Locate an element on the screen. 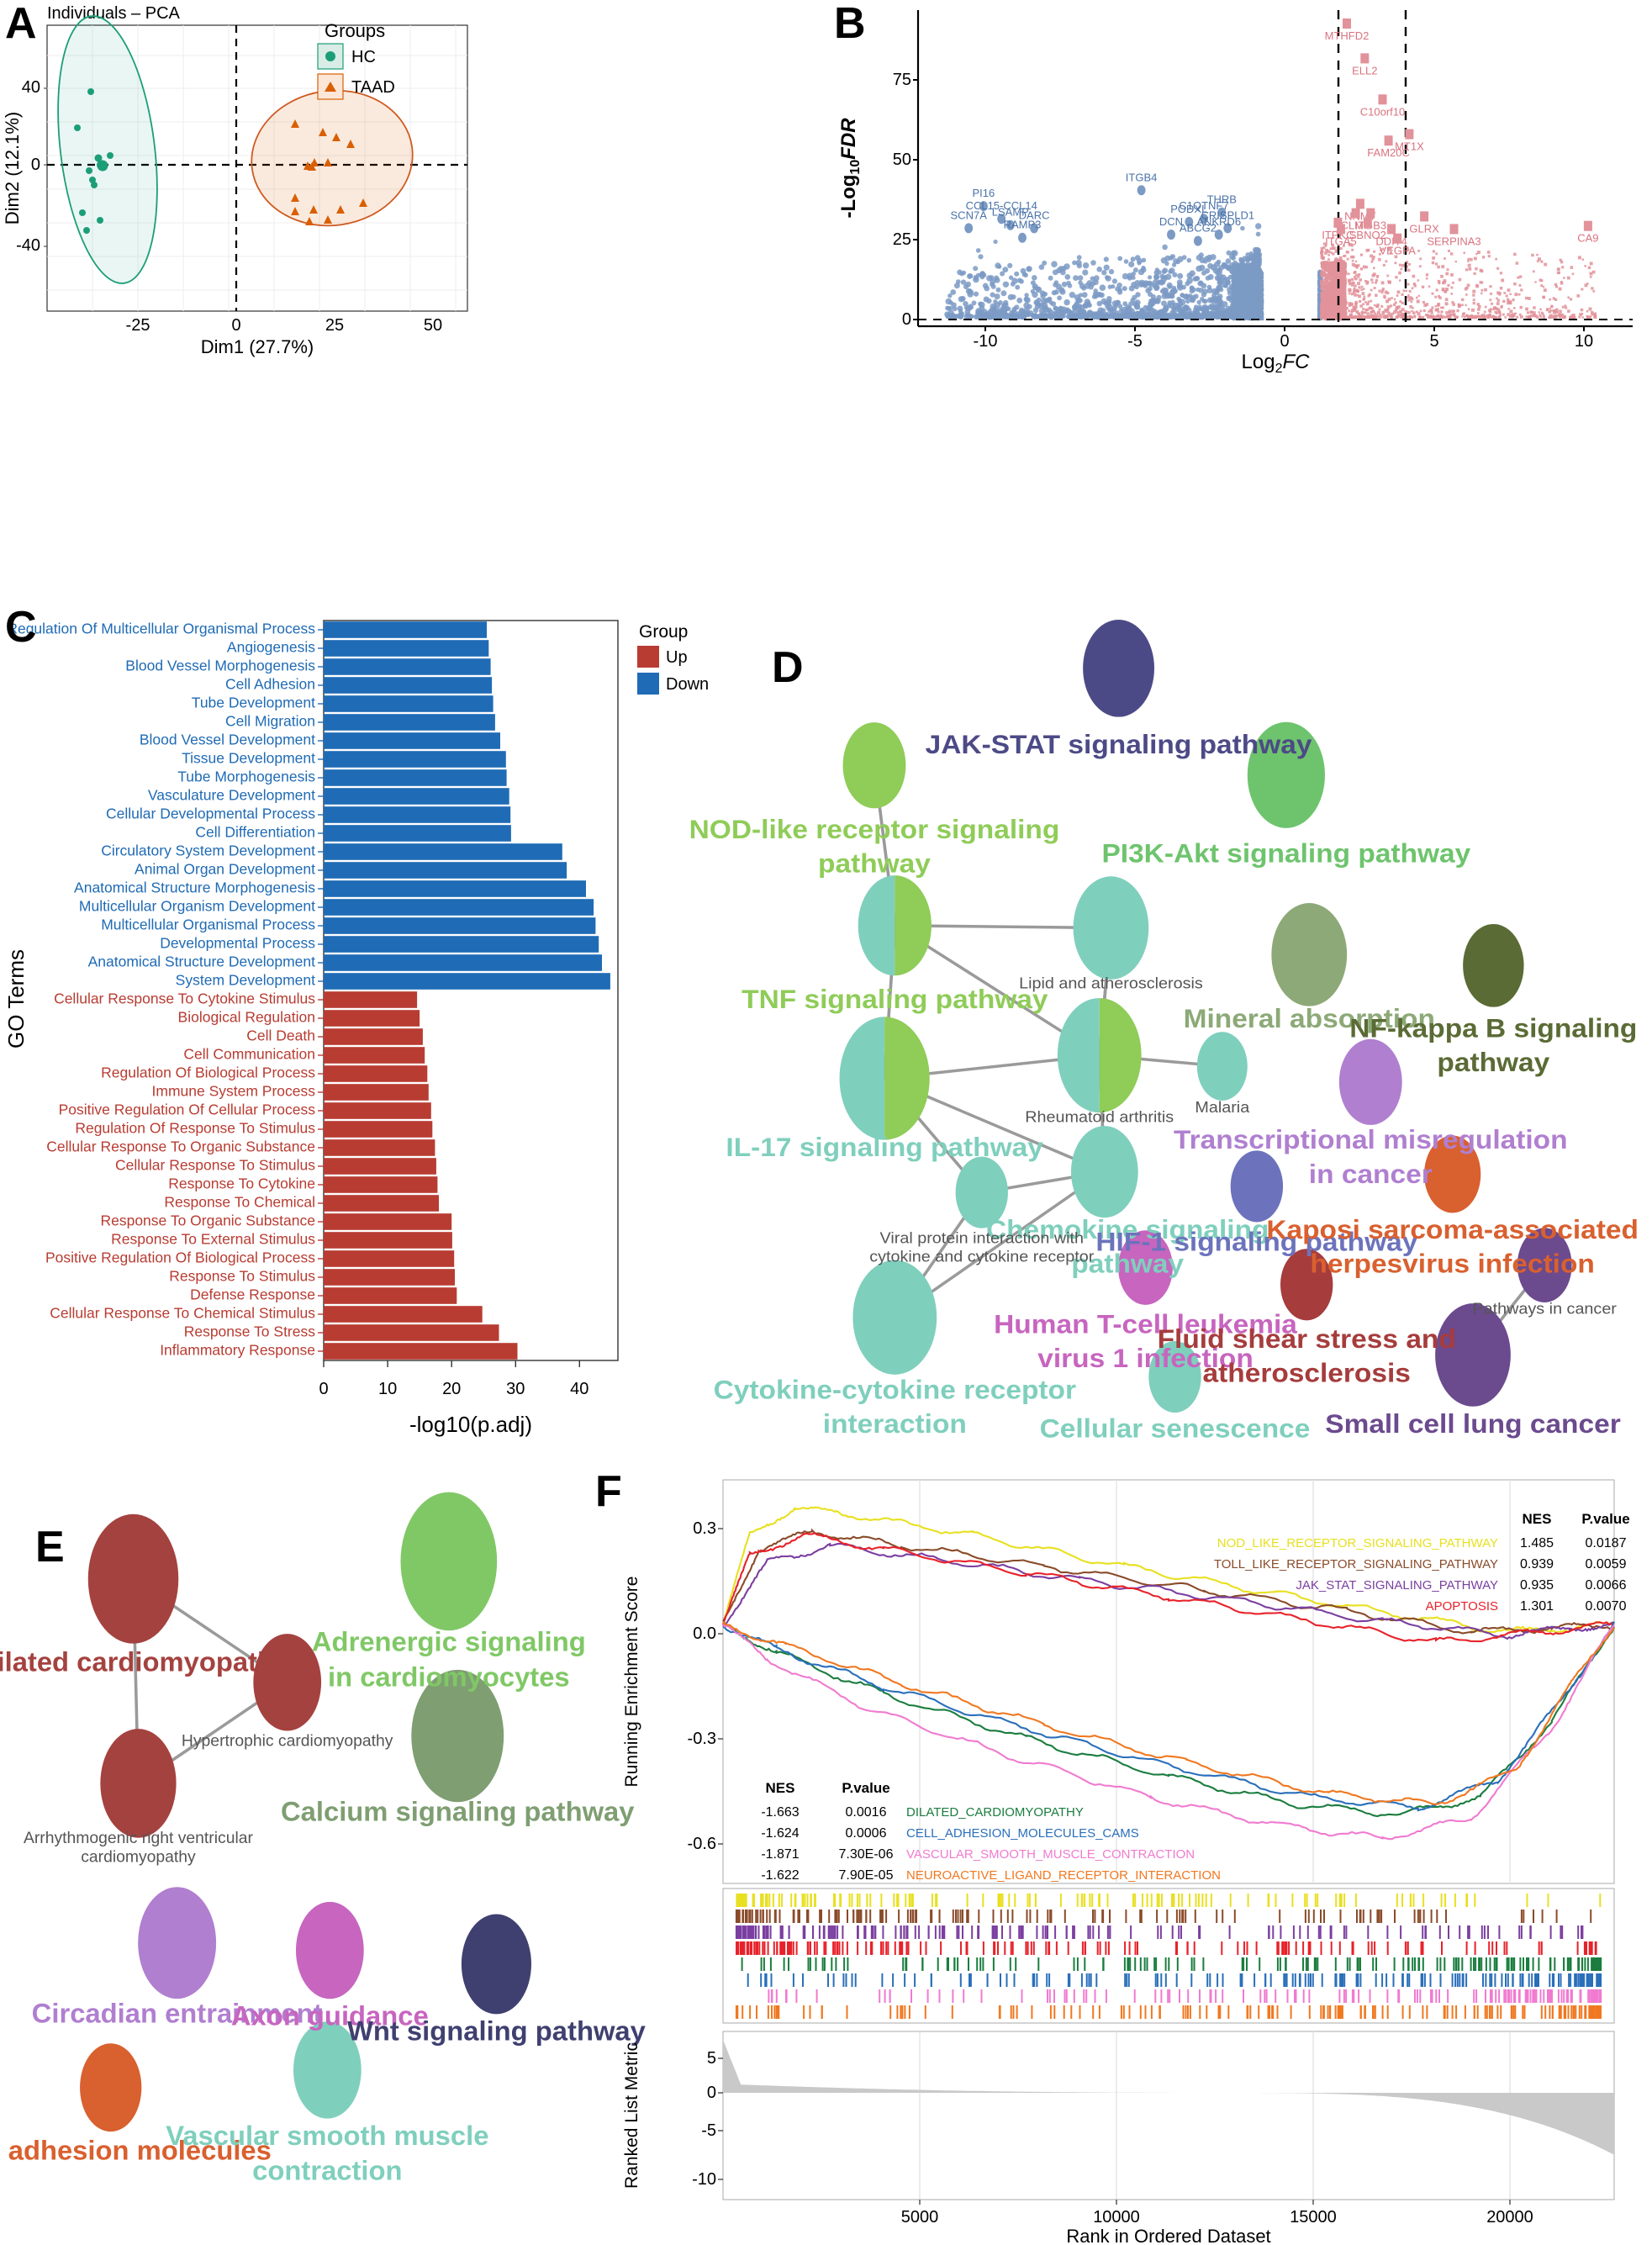 This screenshot has width=1652, height=2245. volcano-label-ITGB4: ITGB4 is located at coordinates (1142, 177).